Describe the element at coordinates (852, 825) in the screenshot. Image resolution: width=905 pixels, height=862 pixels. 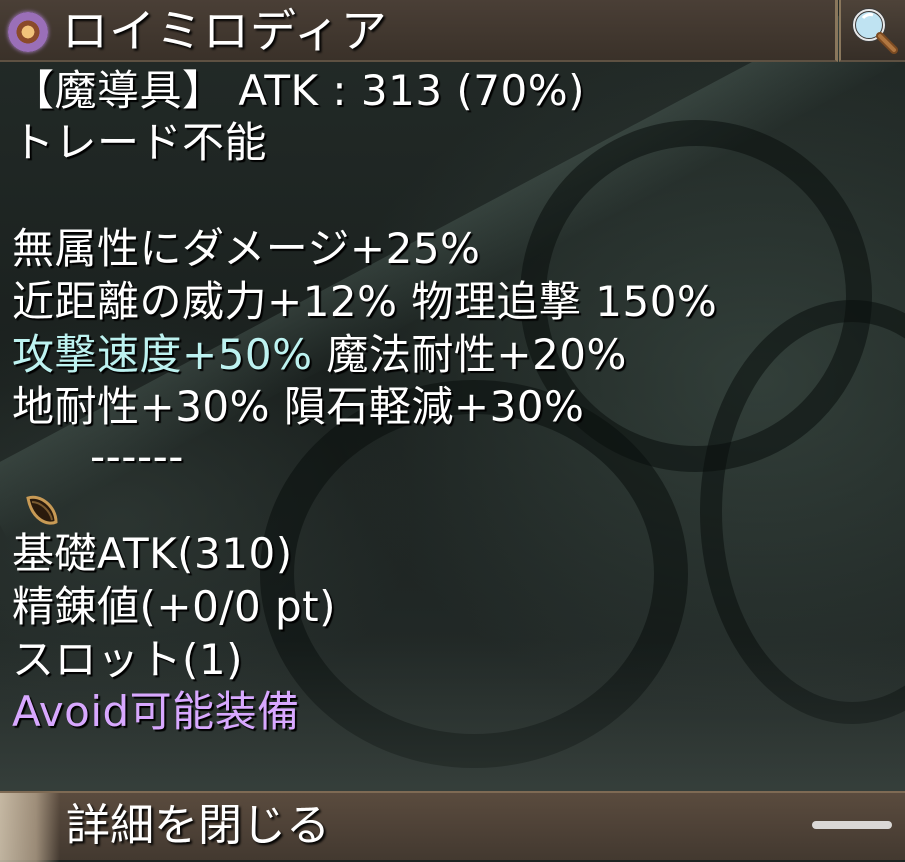
I see `scroll-handle` at that location.